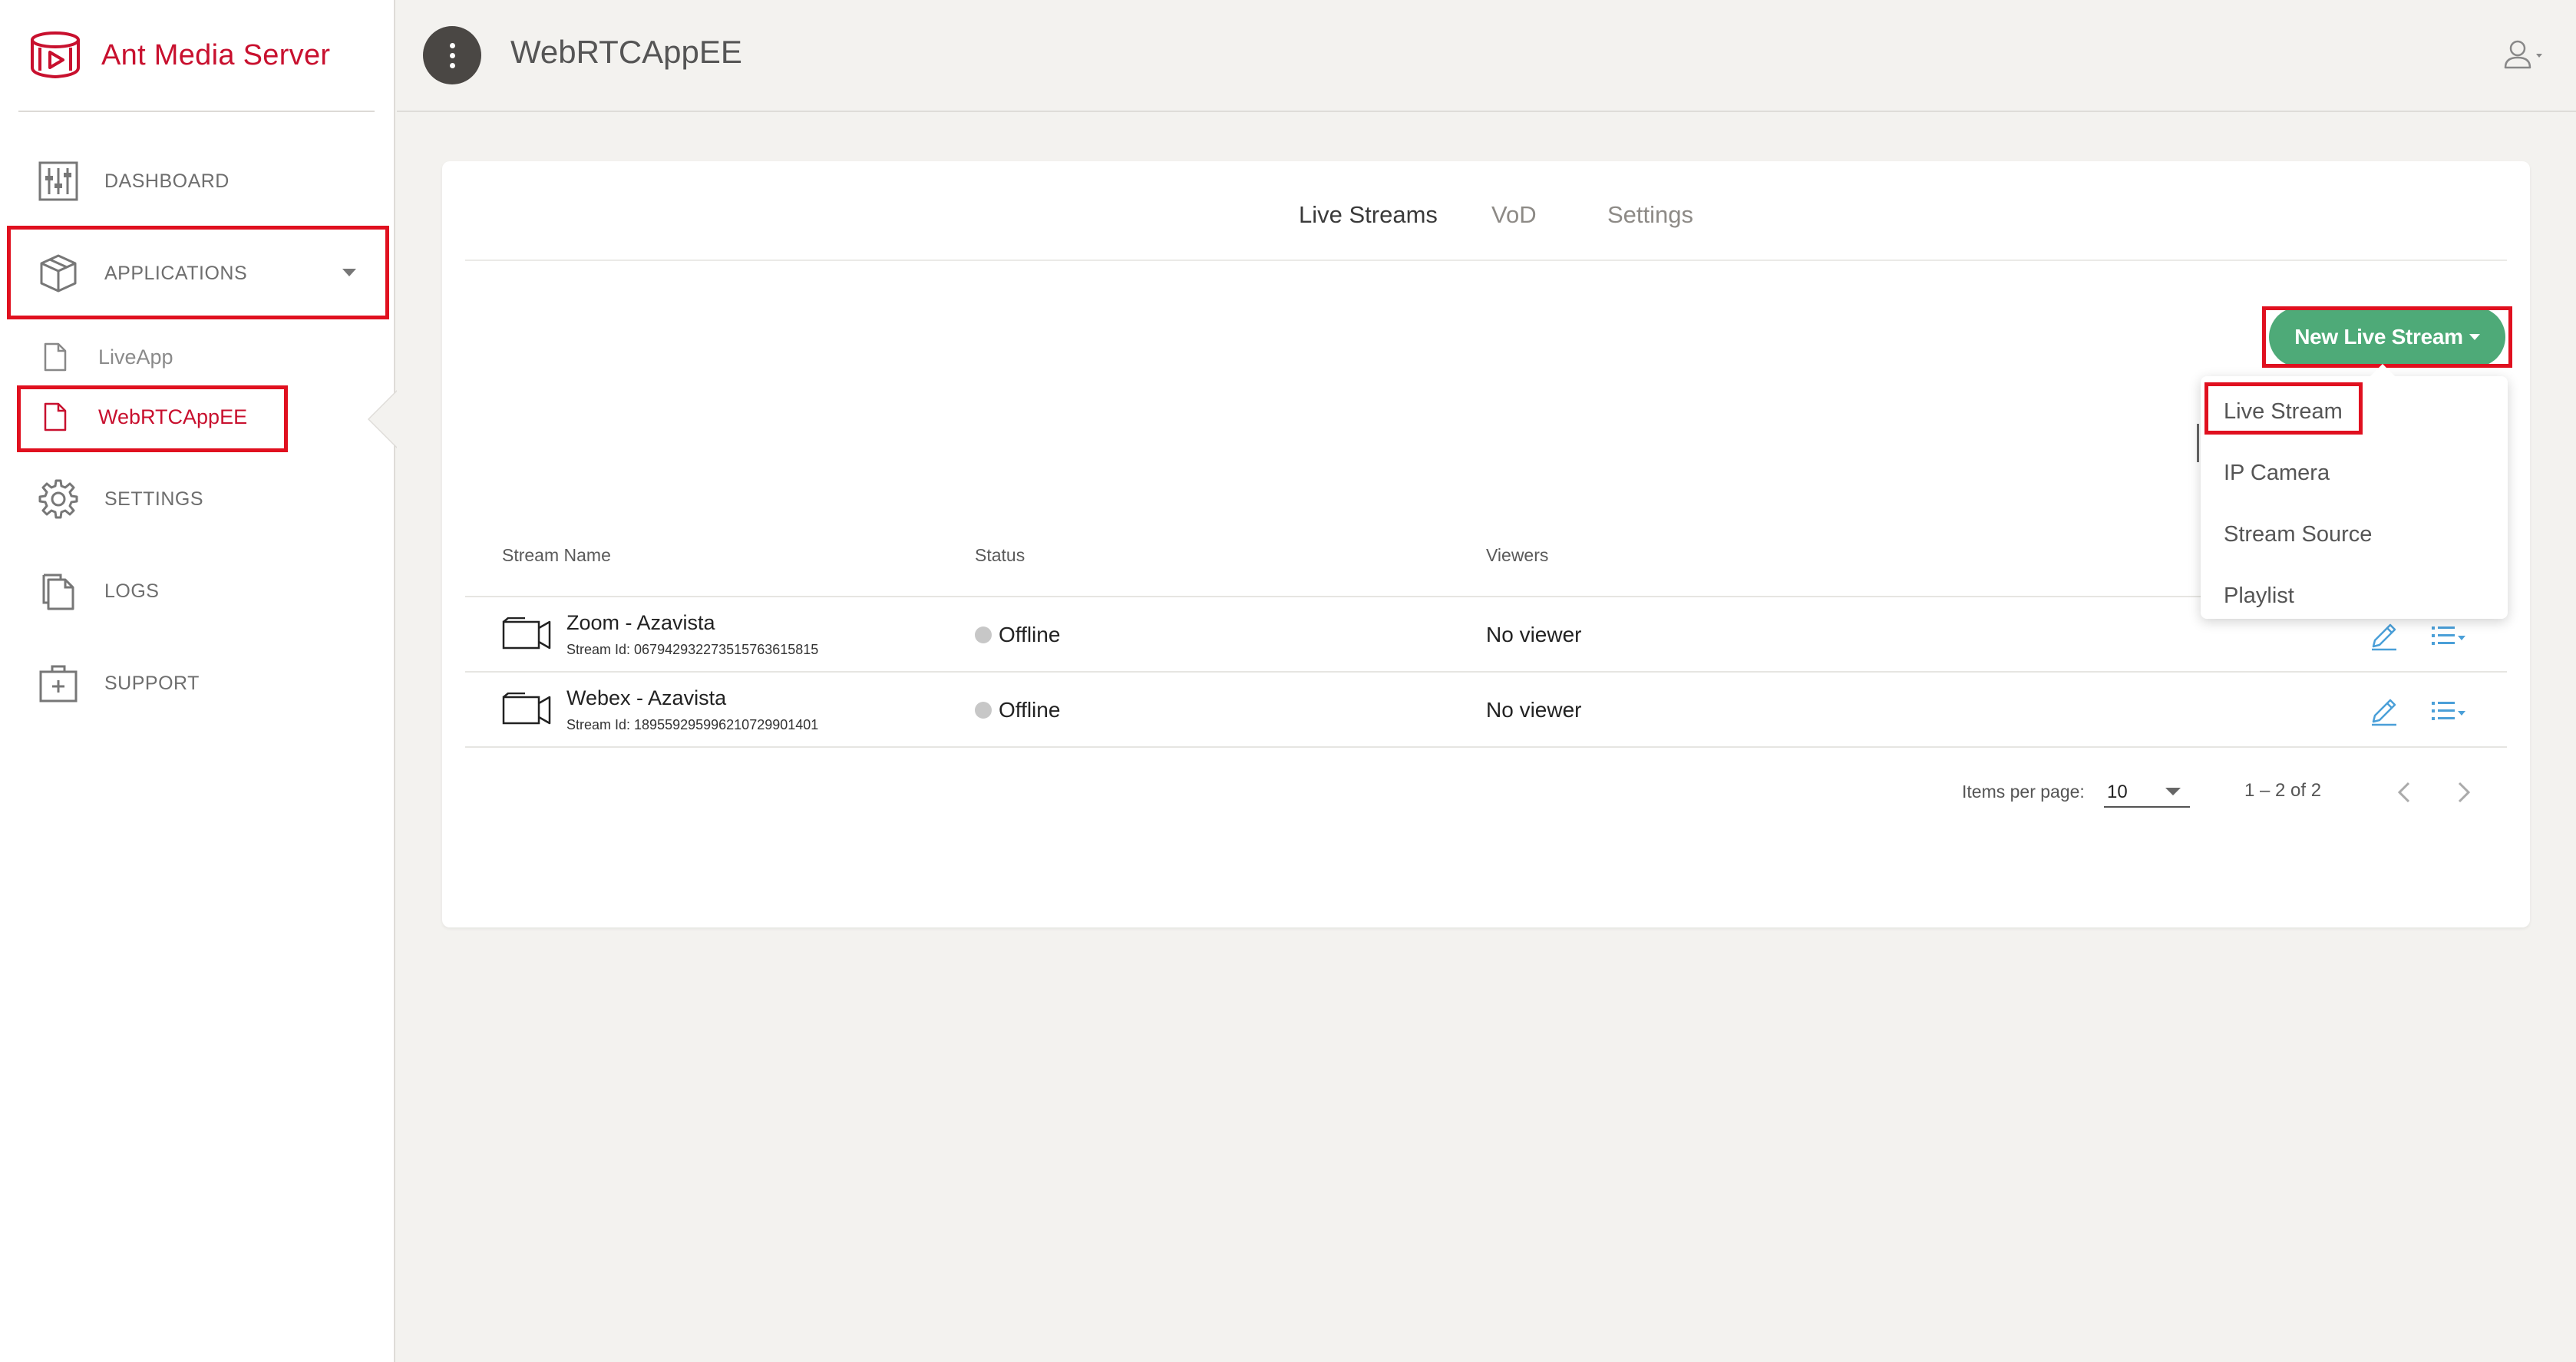 Image resolution: width=2576 pixels, height=1362 pixels. What do you see at coordinates (2298, 534) in the screenshot?
I see `menu-item-stream-source: Stream Source` at bounding box center [2298, 534].